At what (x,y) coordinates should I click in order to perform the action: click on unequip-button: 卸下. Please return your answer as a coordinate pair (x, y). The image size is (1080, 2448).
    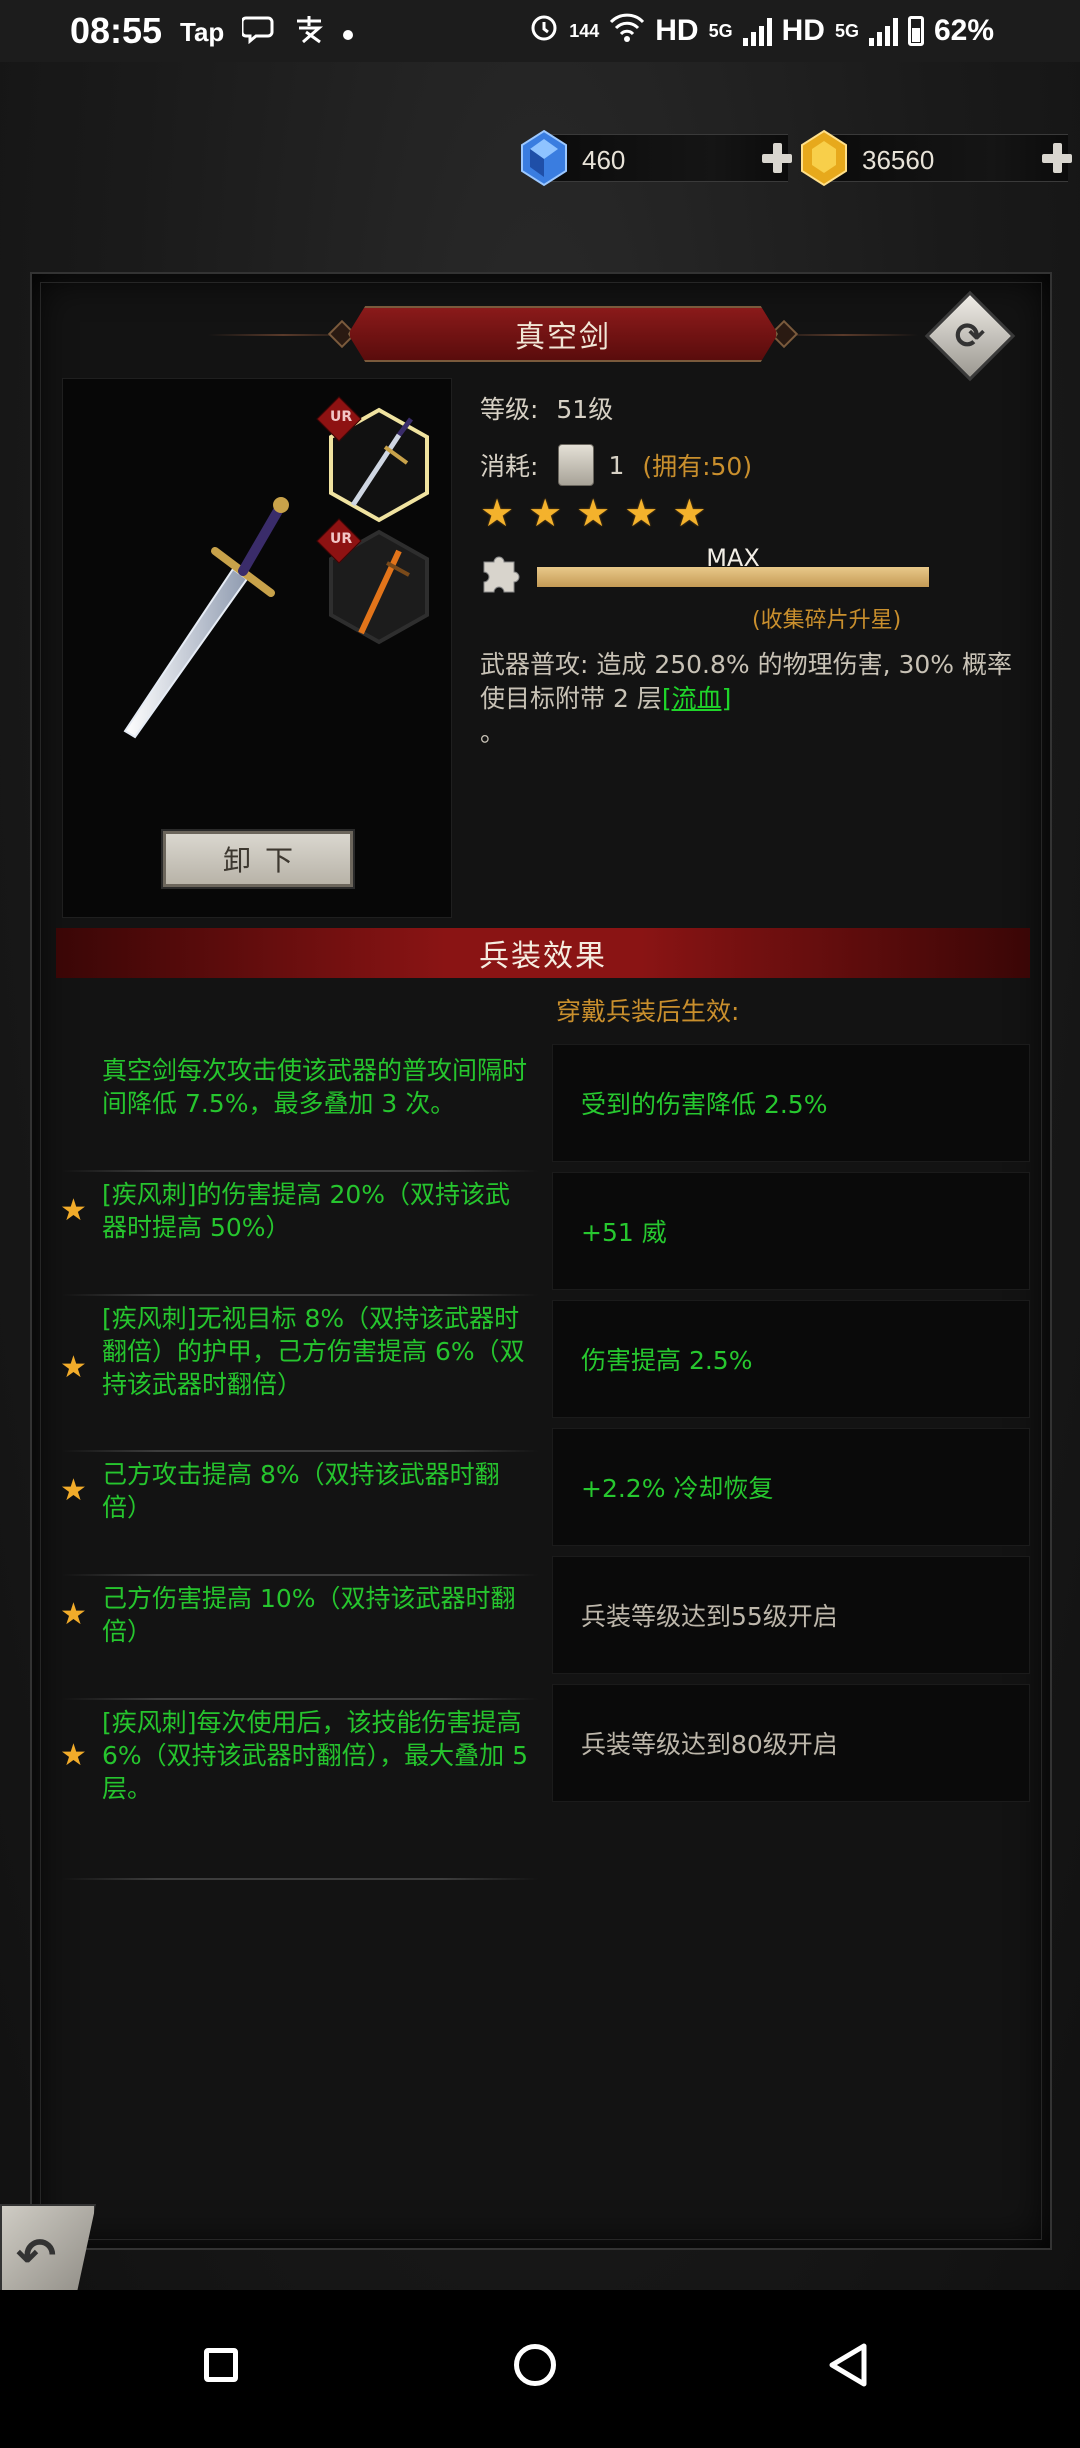
    Looking at the image, I should click on (258, 859).